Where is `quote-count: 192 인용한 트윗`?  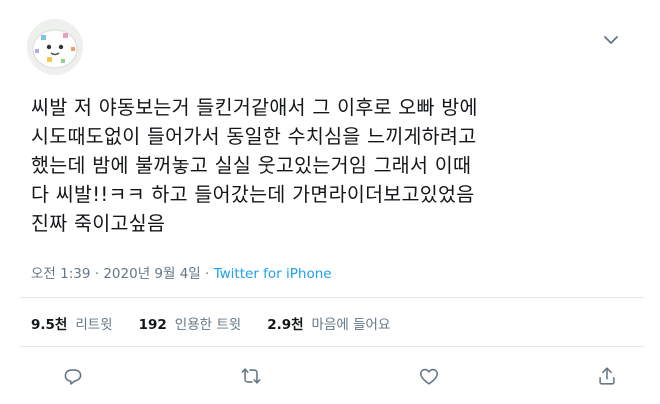
quote-count: 192 인용한 트윗 is located at coordinates (190, 323).